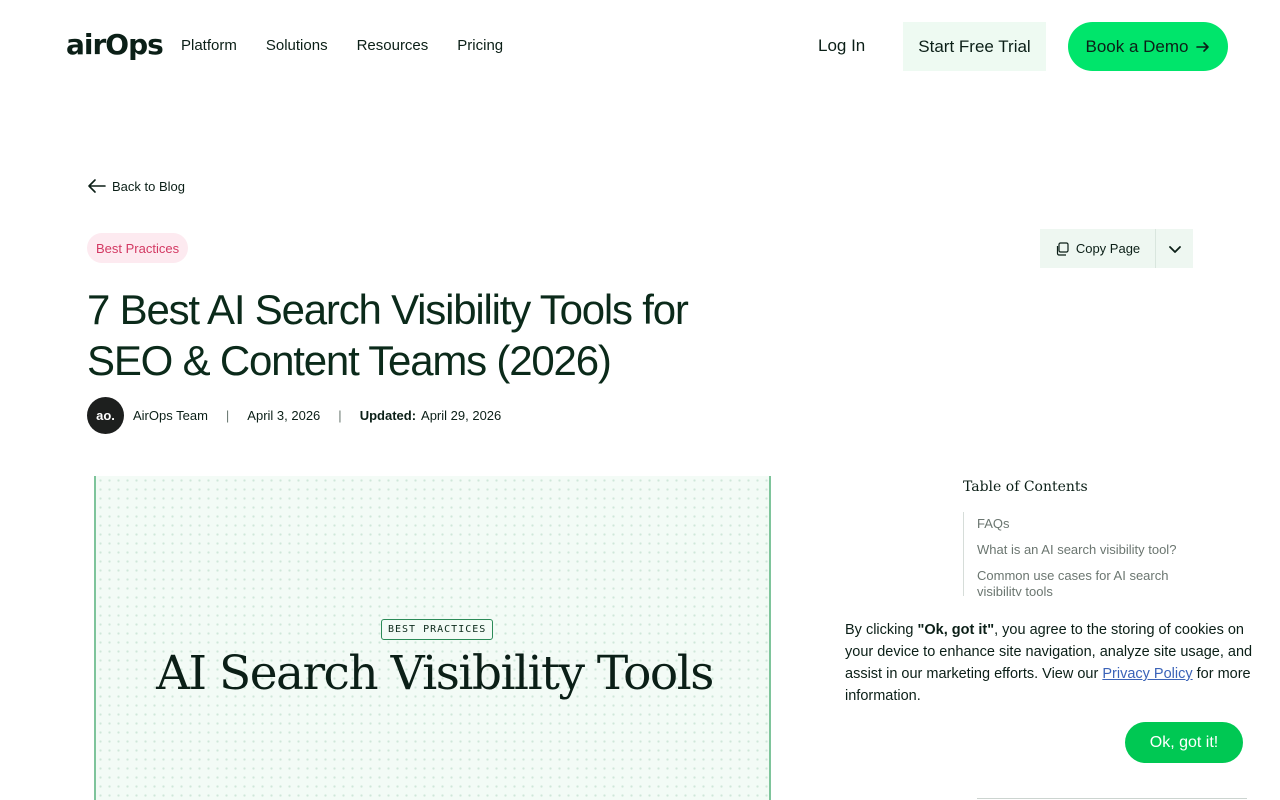 The height and width of the screenshot is (800, 1280). I want to click on author-avatar: ao., so click(105, 415).